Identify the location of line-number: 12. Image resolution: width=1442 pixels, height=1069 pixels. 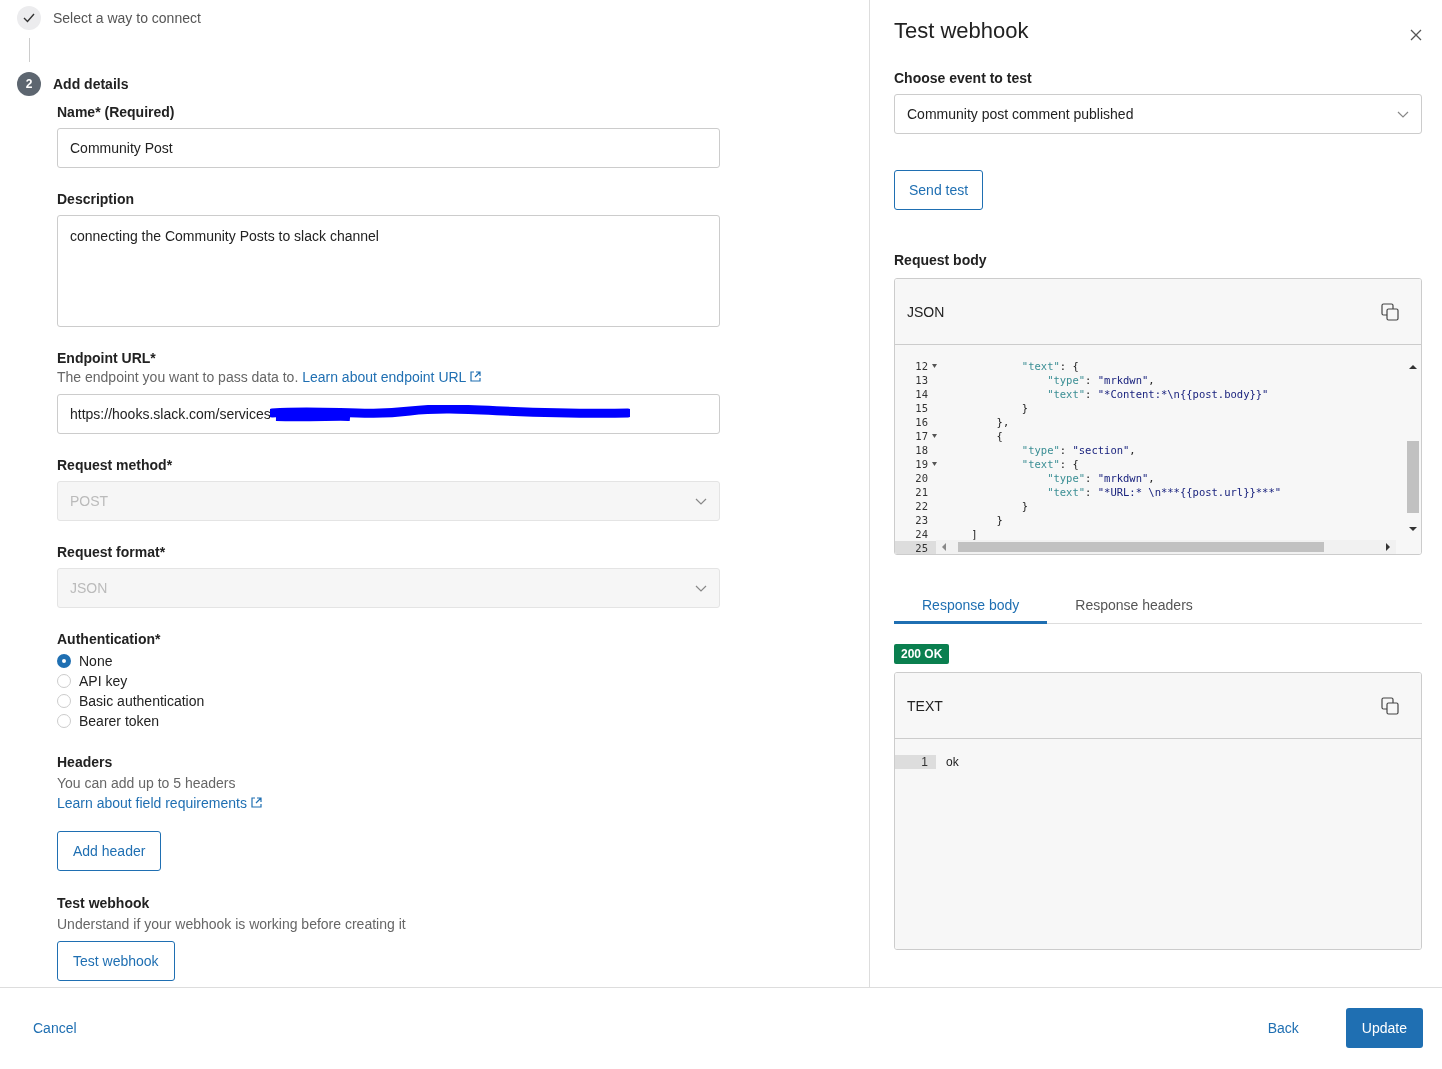
(915, 366).